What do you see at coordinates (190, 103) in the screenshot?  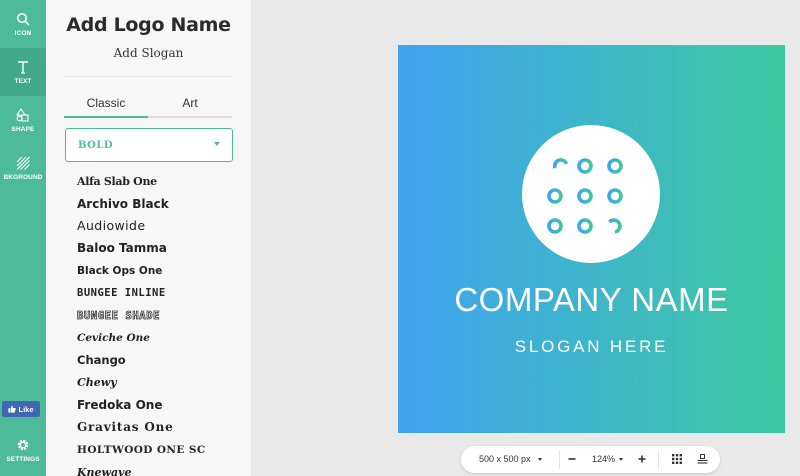 I see `tab-art: Art` at bounding box center [190, 103].